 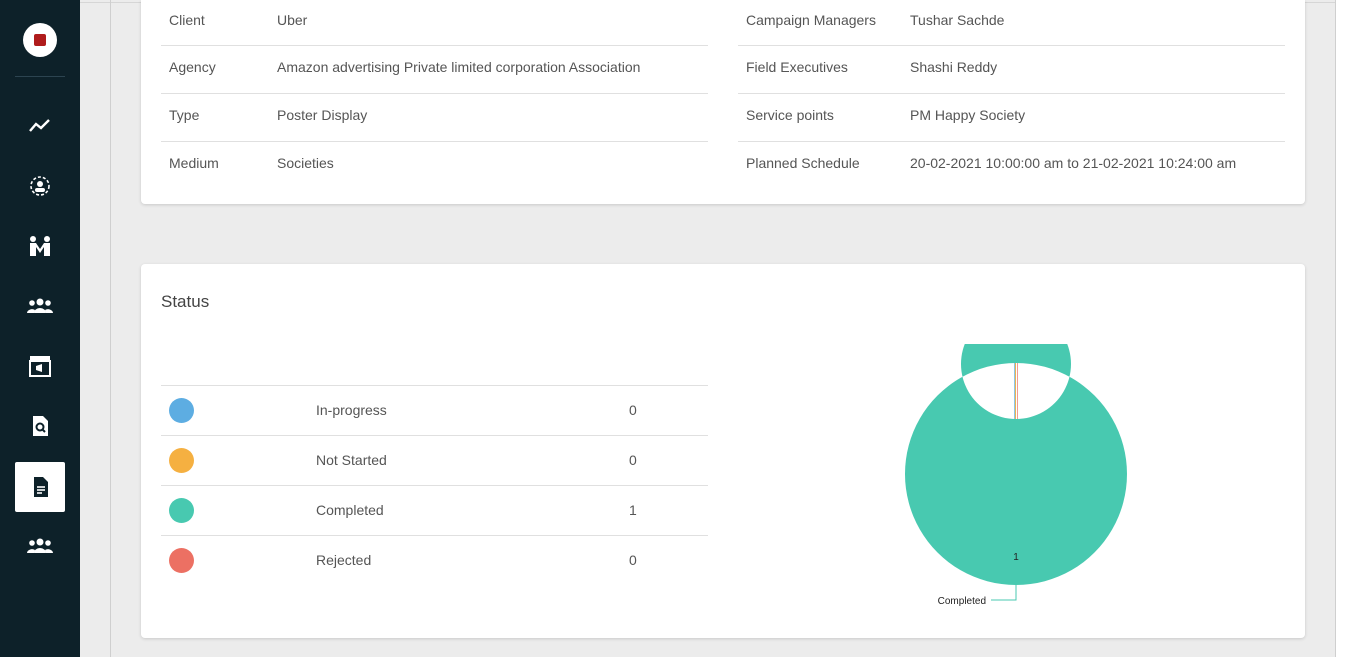 What do you see at coordinates (954, 67) in the screenshot?
I see `detail-value: Shashi Reddy` at bounding box center [954, 67].